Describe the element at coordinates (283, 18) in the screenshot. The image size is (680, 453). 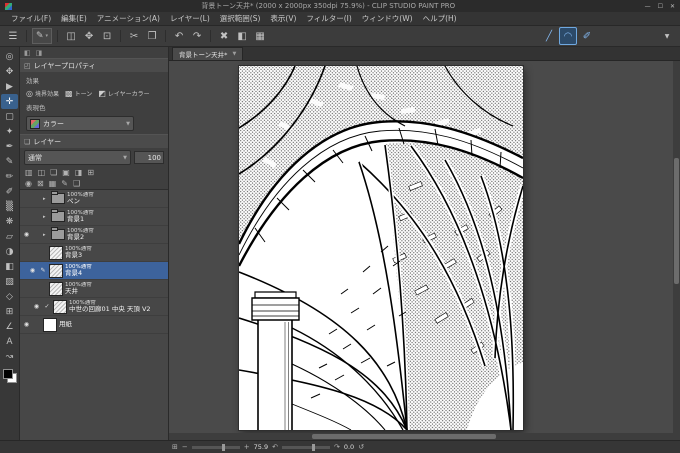
I see `menu-view: 表示(V)` at that location.